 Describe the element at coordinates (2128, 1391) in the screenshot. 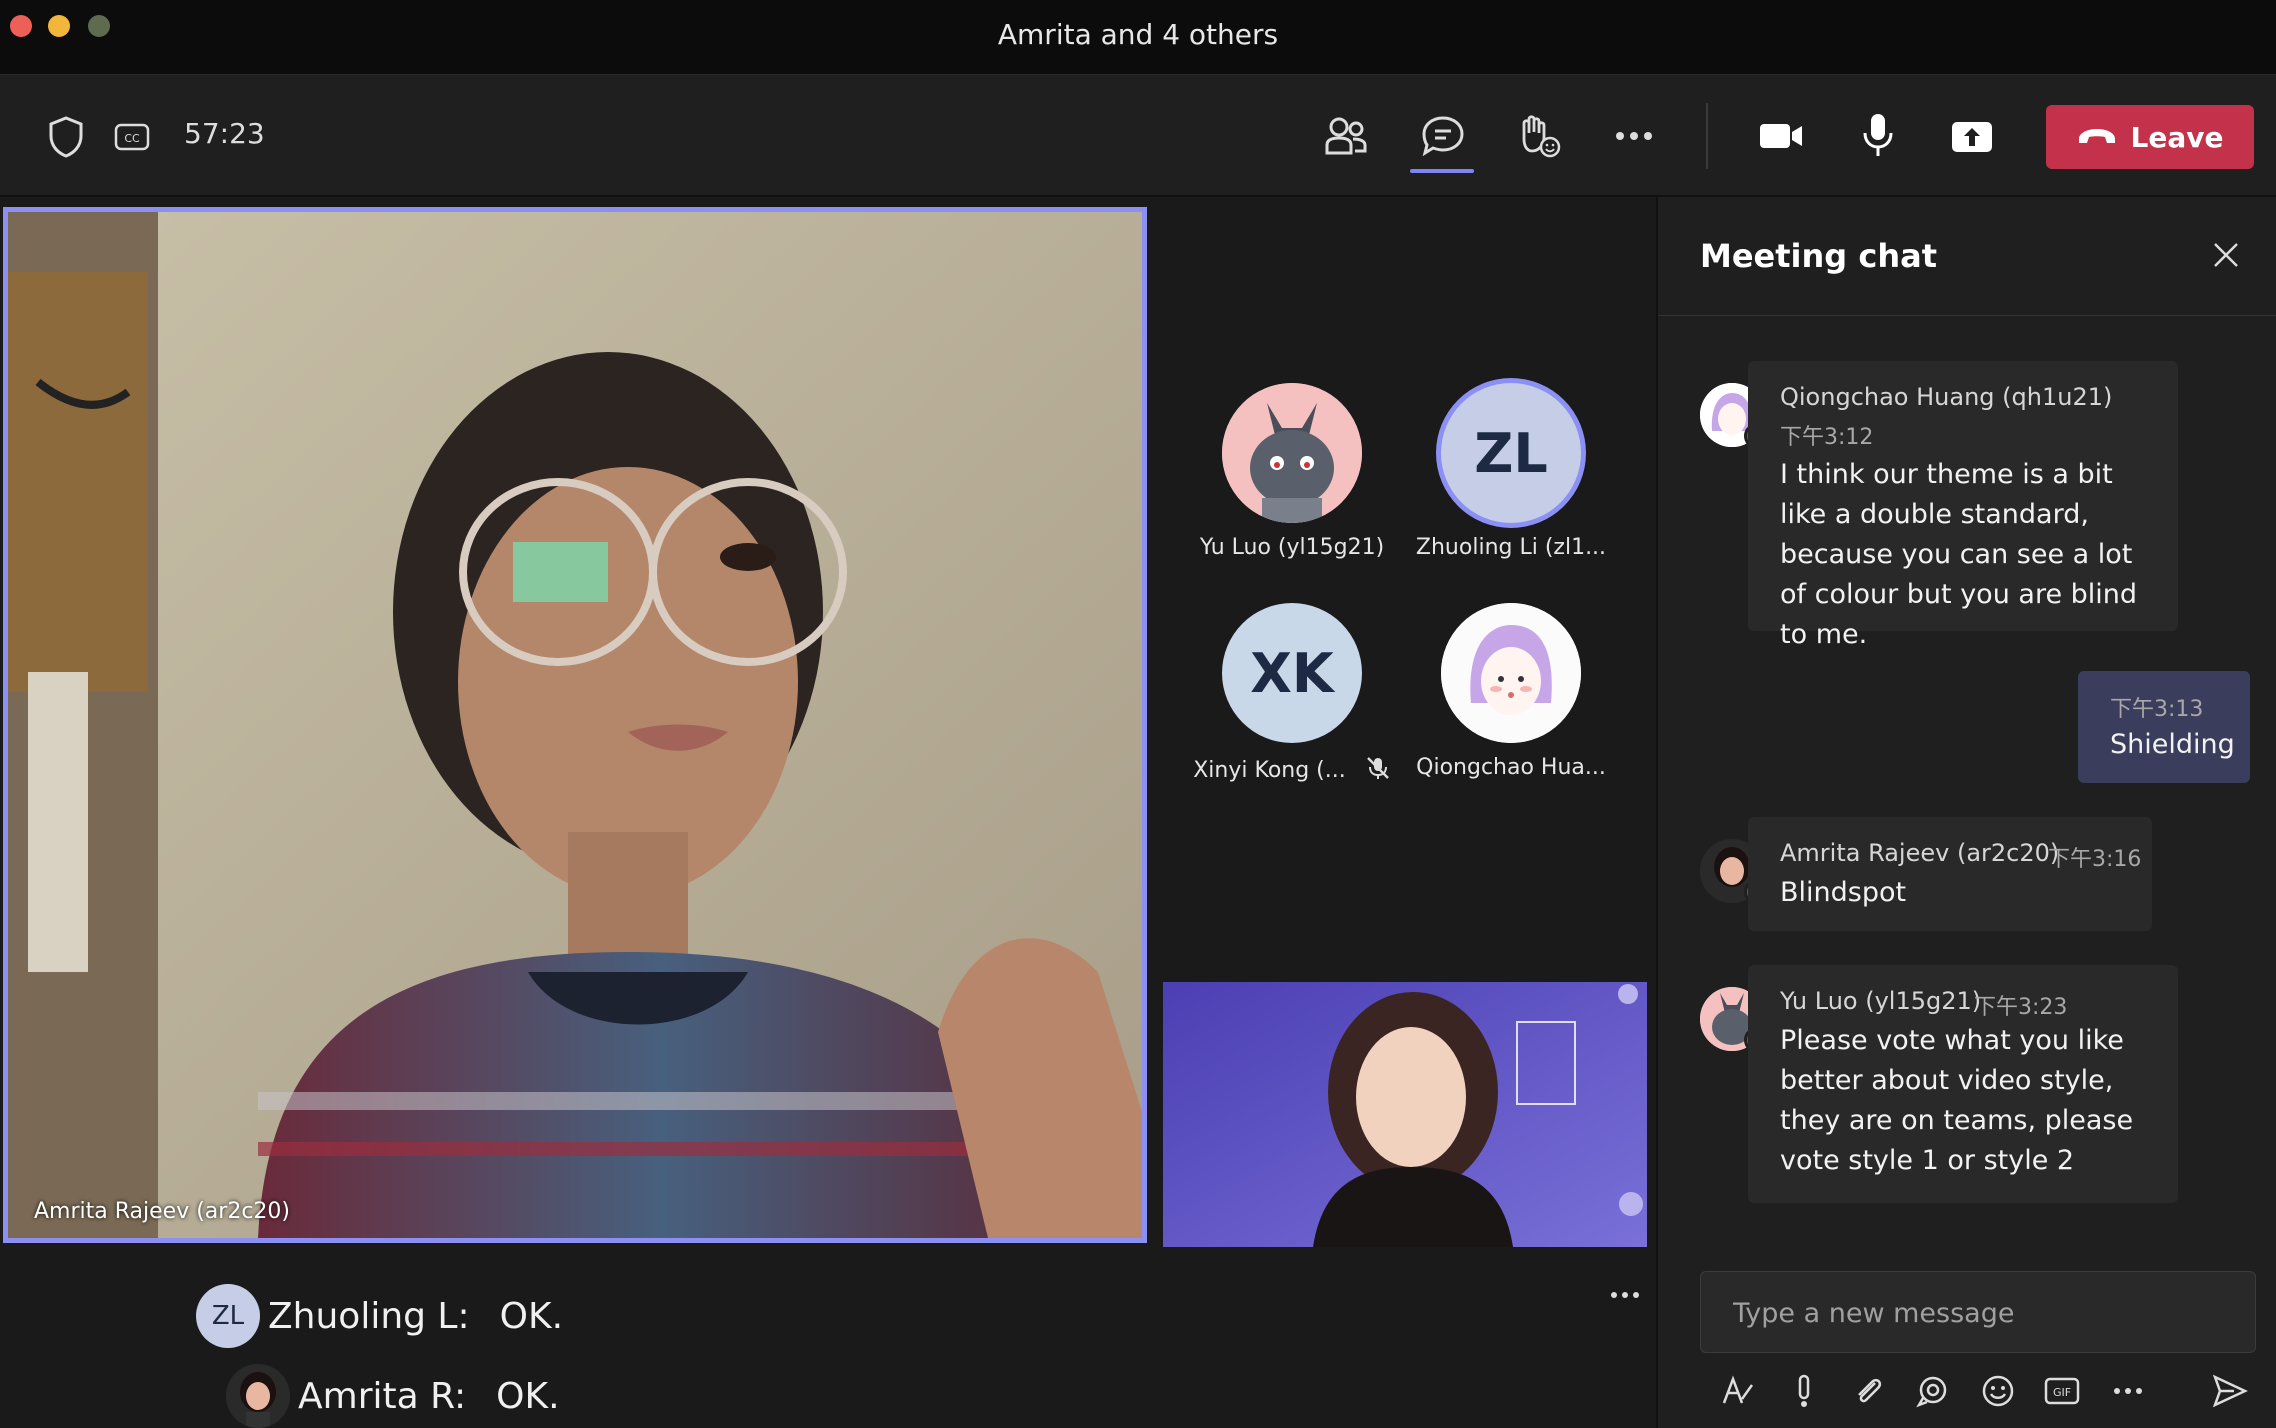

I see `more-options-icon` at that location.